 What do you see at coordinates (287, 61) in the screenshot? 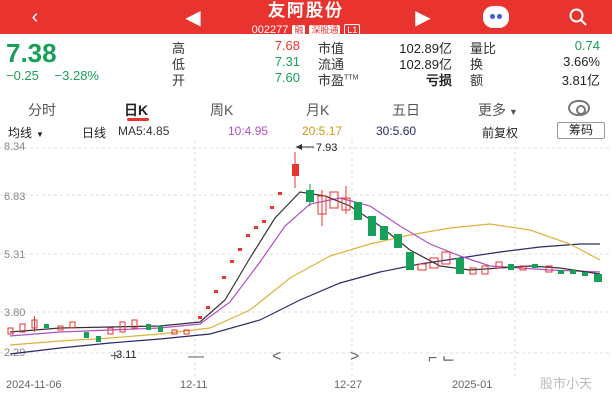
I see `low-value: 7.31` at bounding box center [287, 61].